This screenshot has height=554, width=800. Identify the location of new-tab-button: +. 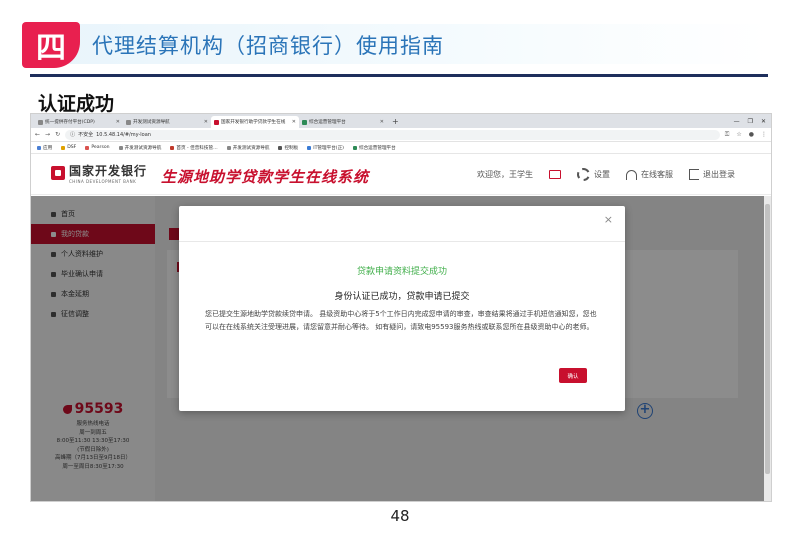
(395, 122).